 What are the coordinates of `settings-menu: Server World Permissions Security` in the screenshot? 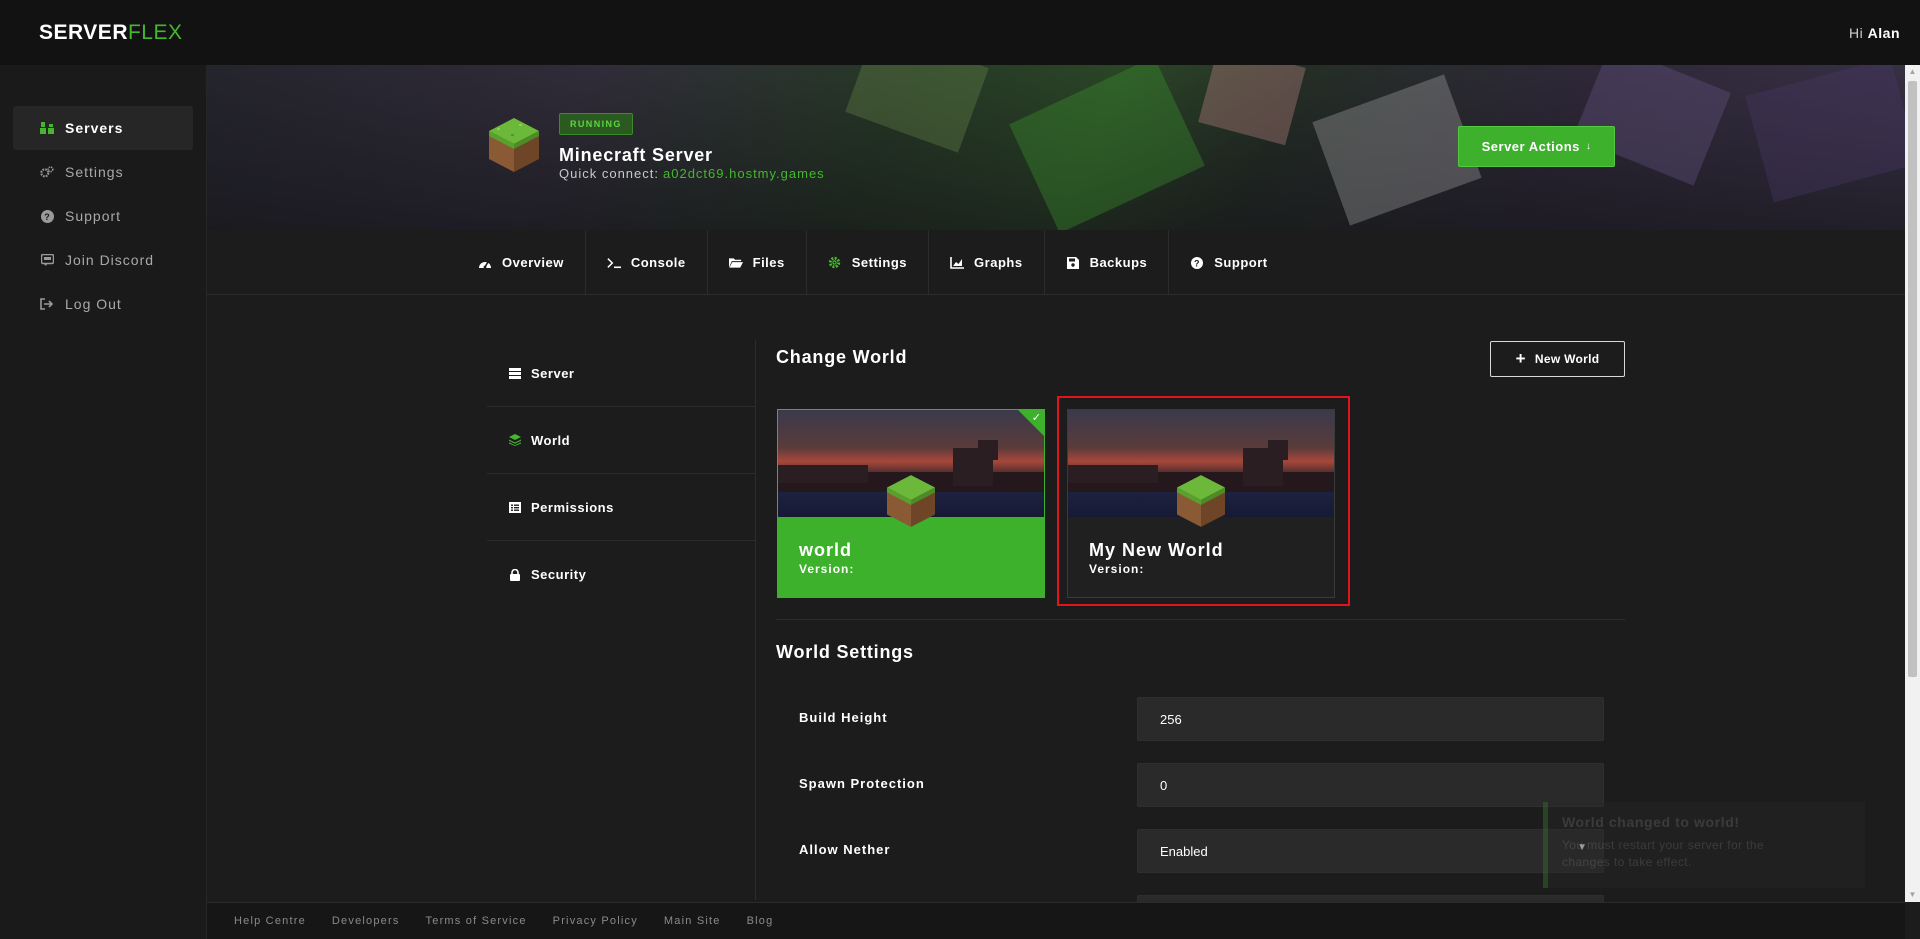 It's located at (621, 474).